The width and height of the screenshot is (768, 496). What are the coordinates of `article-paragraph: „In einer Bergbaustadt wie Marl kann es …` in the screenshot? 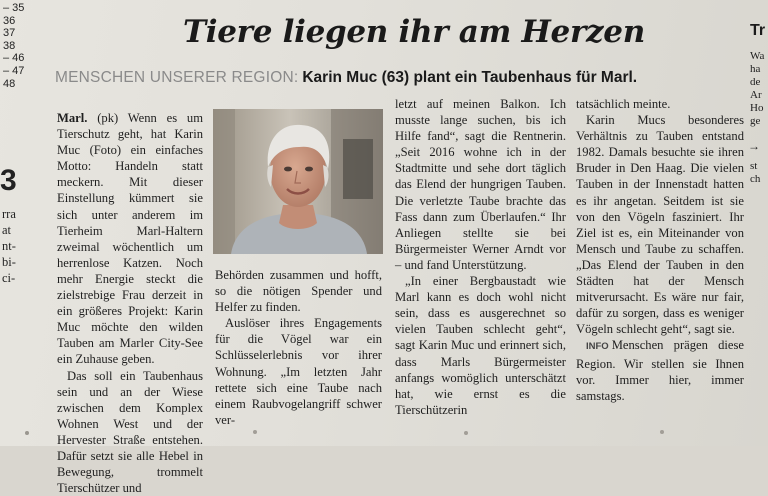 It's located at (480, 345).